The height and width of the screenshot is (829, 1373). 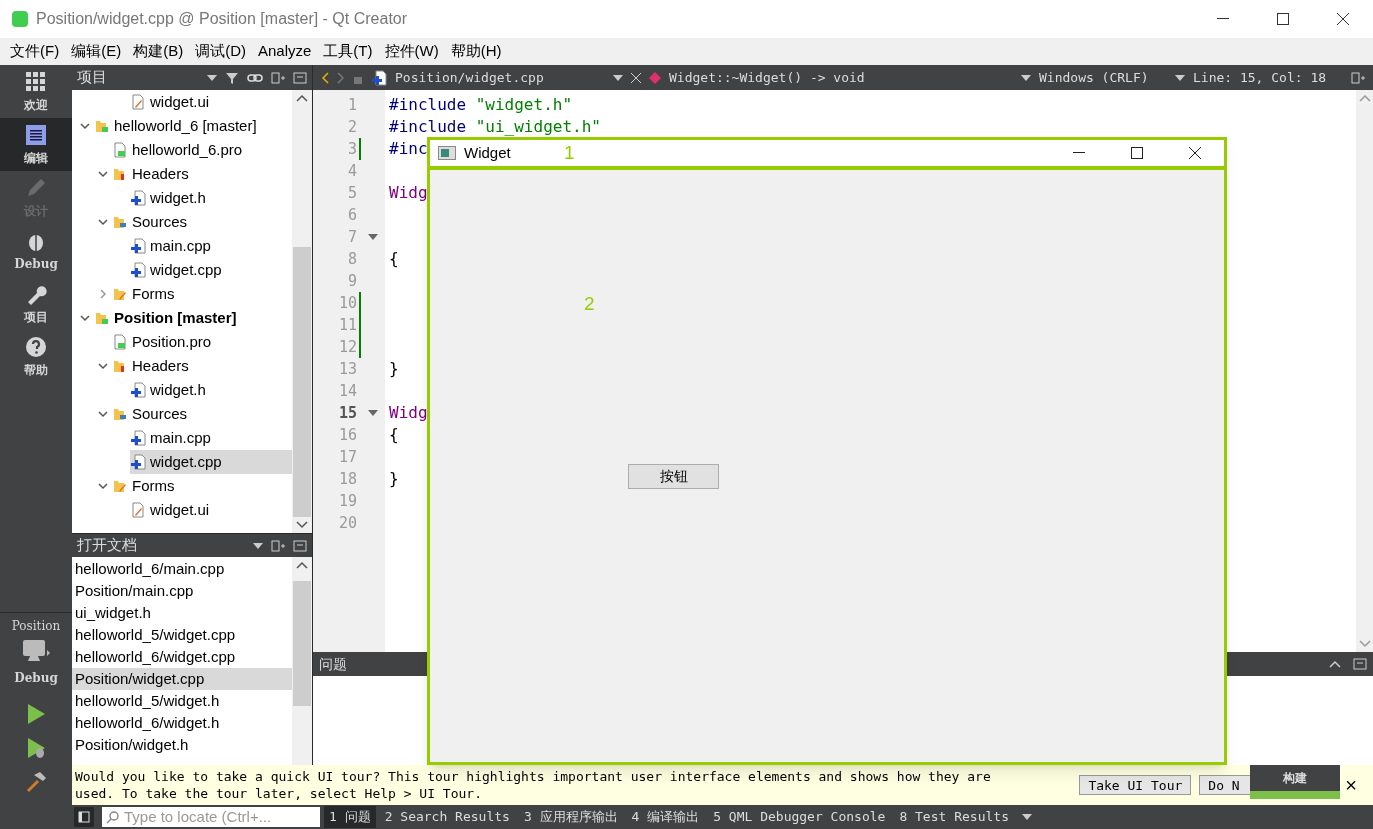 What do you see at coordinates (799, 817) in the screenshot?
I see `output-tab: 5 QML Debugger Console` at bounding box center [799, 817].